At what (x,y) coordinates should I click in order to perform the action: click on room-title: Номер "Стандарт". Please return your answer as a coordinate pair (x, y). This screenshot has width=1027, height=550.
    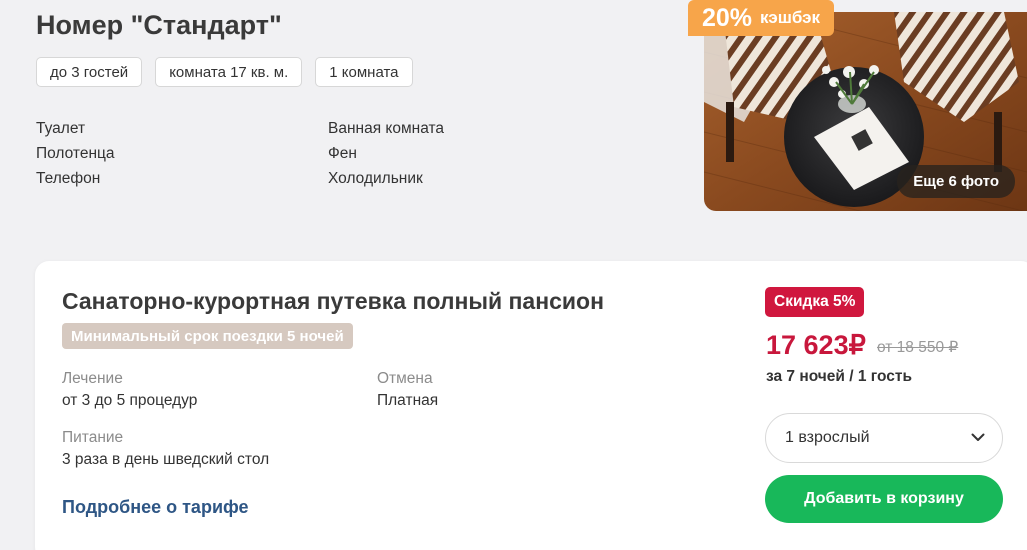
    Looking at the image, I should click on (159, 25).